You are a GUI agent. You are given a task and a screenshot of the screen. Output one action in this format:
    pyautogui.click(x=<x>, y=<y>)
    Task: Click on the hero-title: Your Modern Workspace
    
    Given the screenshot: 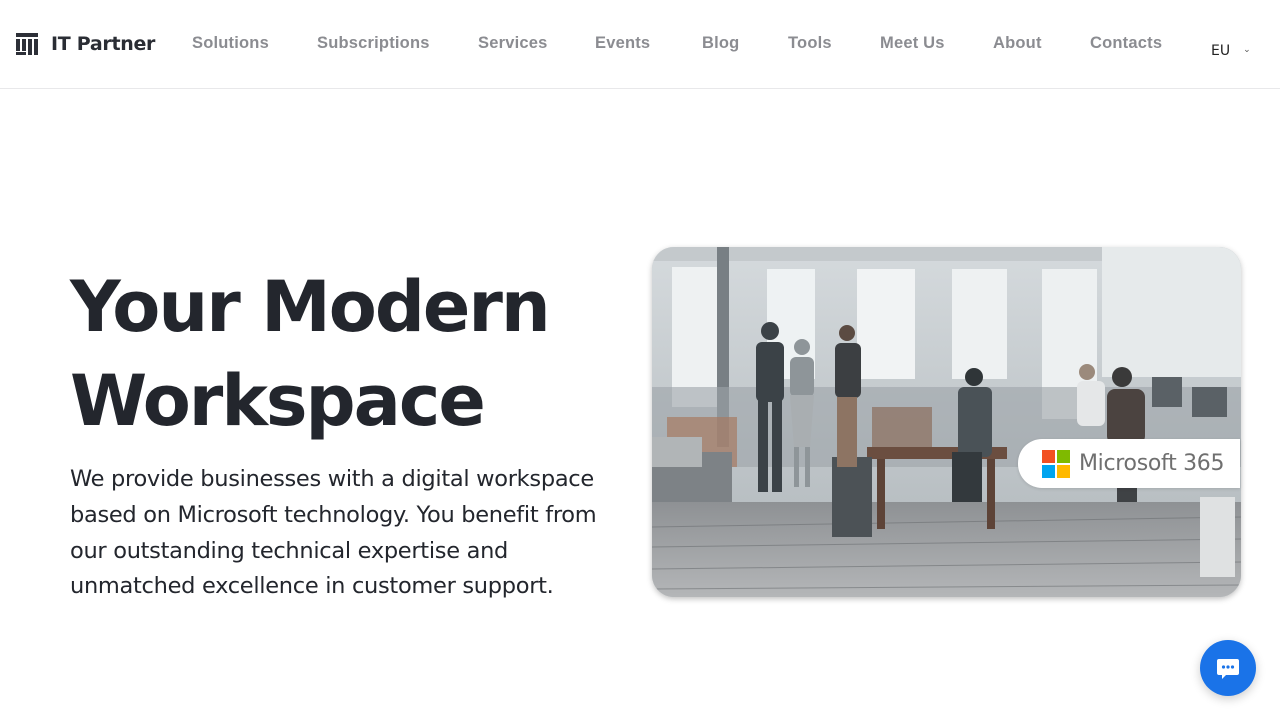 What is the action you would take?
    pyautogui.click(x=310, y=354)
    